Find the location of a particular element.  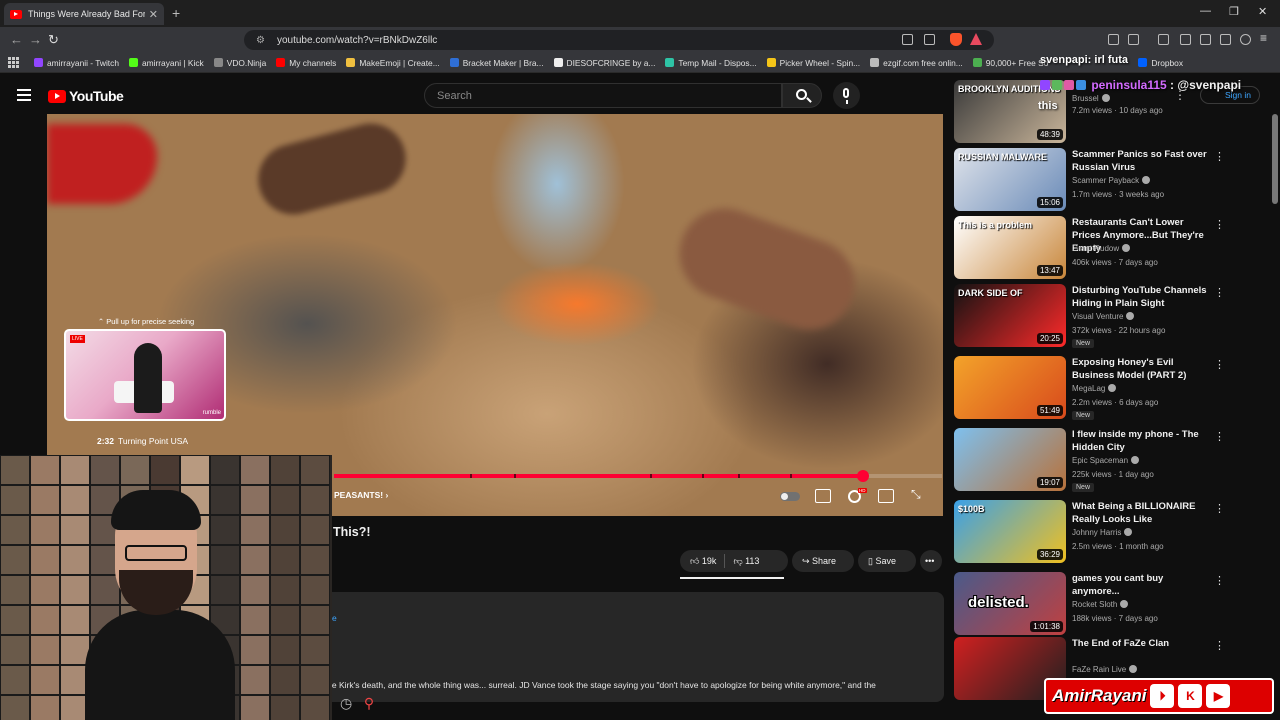

channel-name: Epic Spaceman is located at coordinates (1106, 460).